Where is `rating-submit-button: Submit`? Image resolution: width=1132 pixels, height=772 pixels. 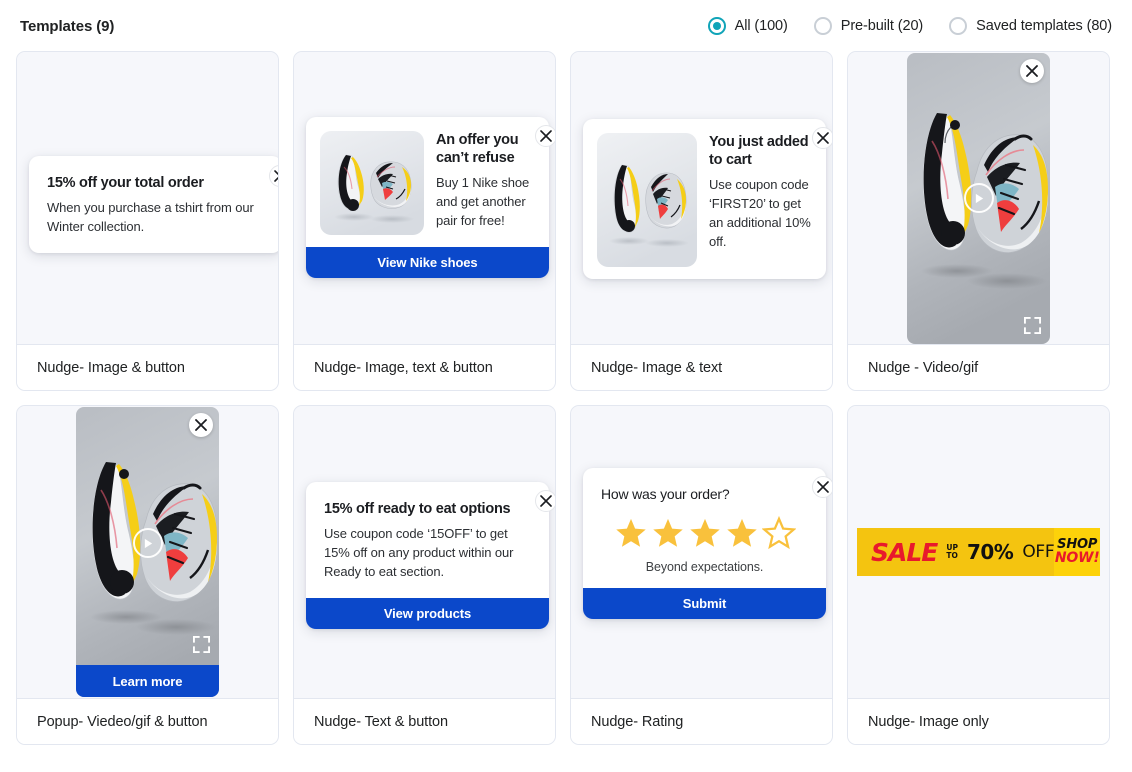
rating-submit-button: Submit is located at coordinates (704, 603).